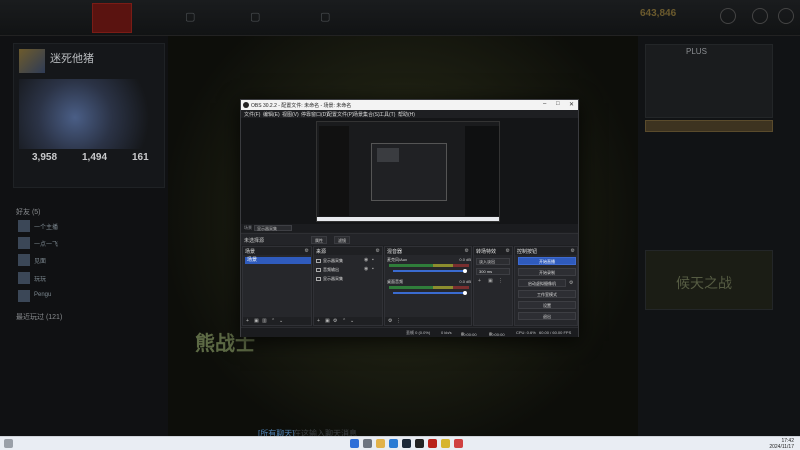 Image resolution: width=800 pixels, height=450 pixels. What do you see at coordinates (366, 114) in the screenshot?
I see `menu-scene-collection: 场景集合(S)` at bounding box center [366, 114].